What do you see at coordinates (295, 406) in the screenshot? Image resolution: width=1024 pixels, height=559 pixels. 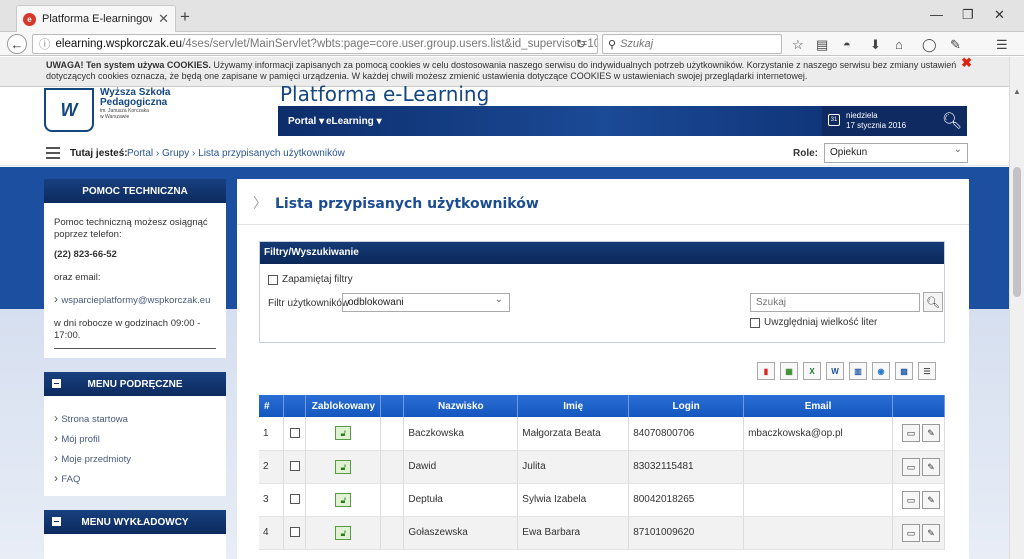 I see `col-select` at bounding box center [295, 406].